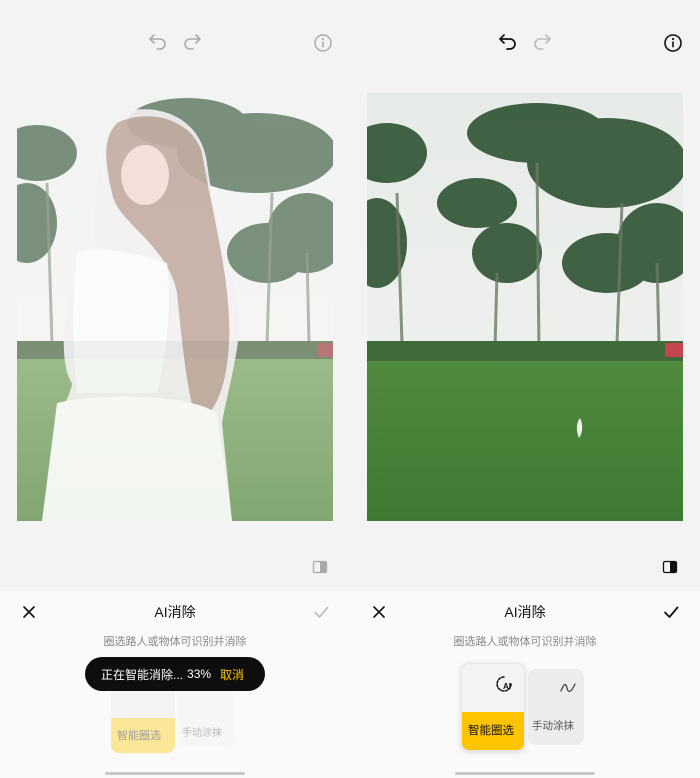 This screenshot has width=700, height=778. What do you see at coordinates (568, 688) in the screenshot?
I see `brush-icon` at bounding box center [568, 688].